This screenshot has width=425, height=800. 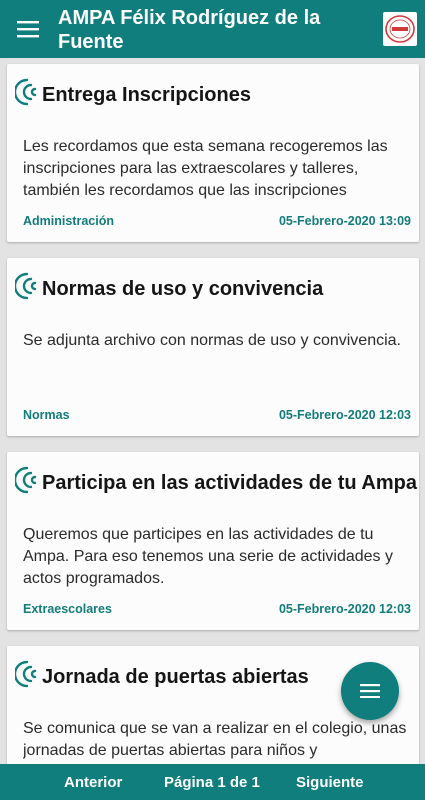 I want to click on app-bar: AMPA Félix Rodríguez de la Fuente, so click(x=212, y=29).